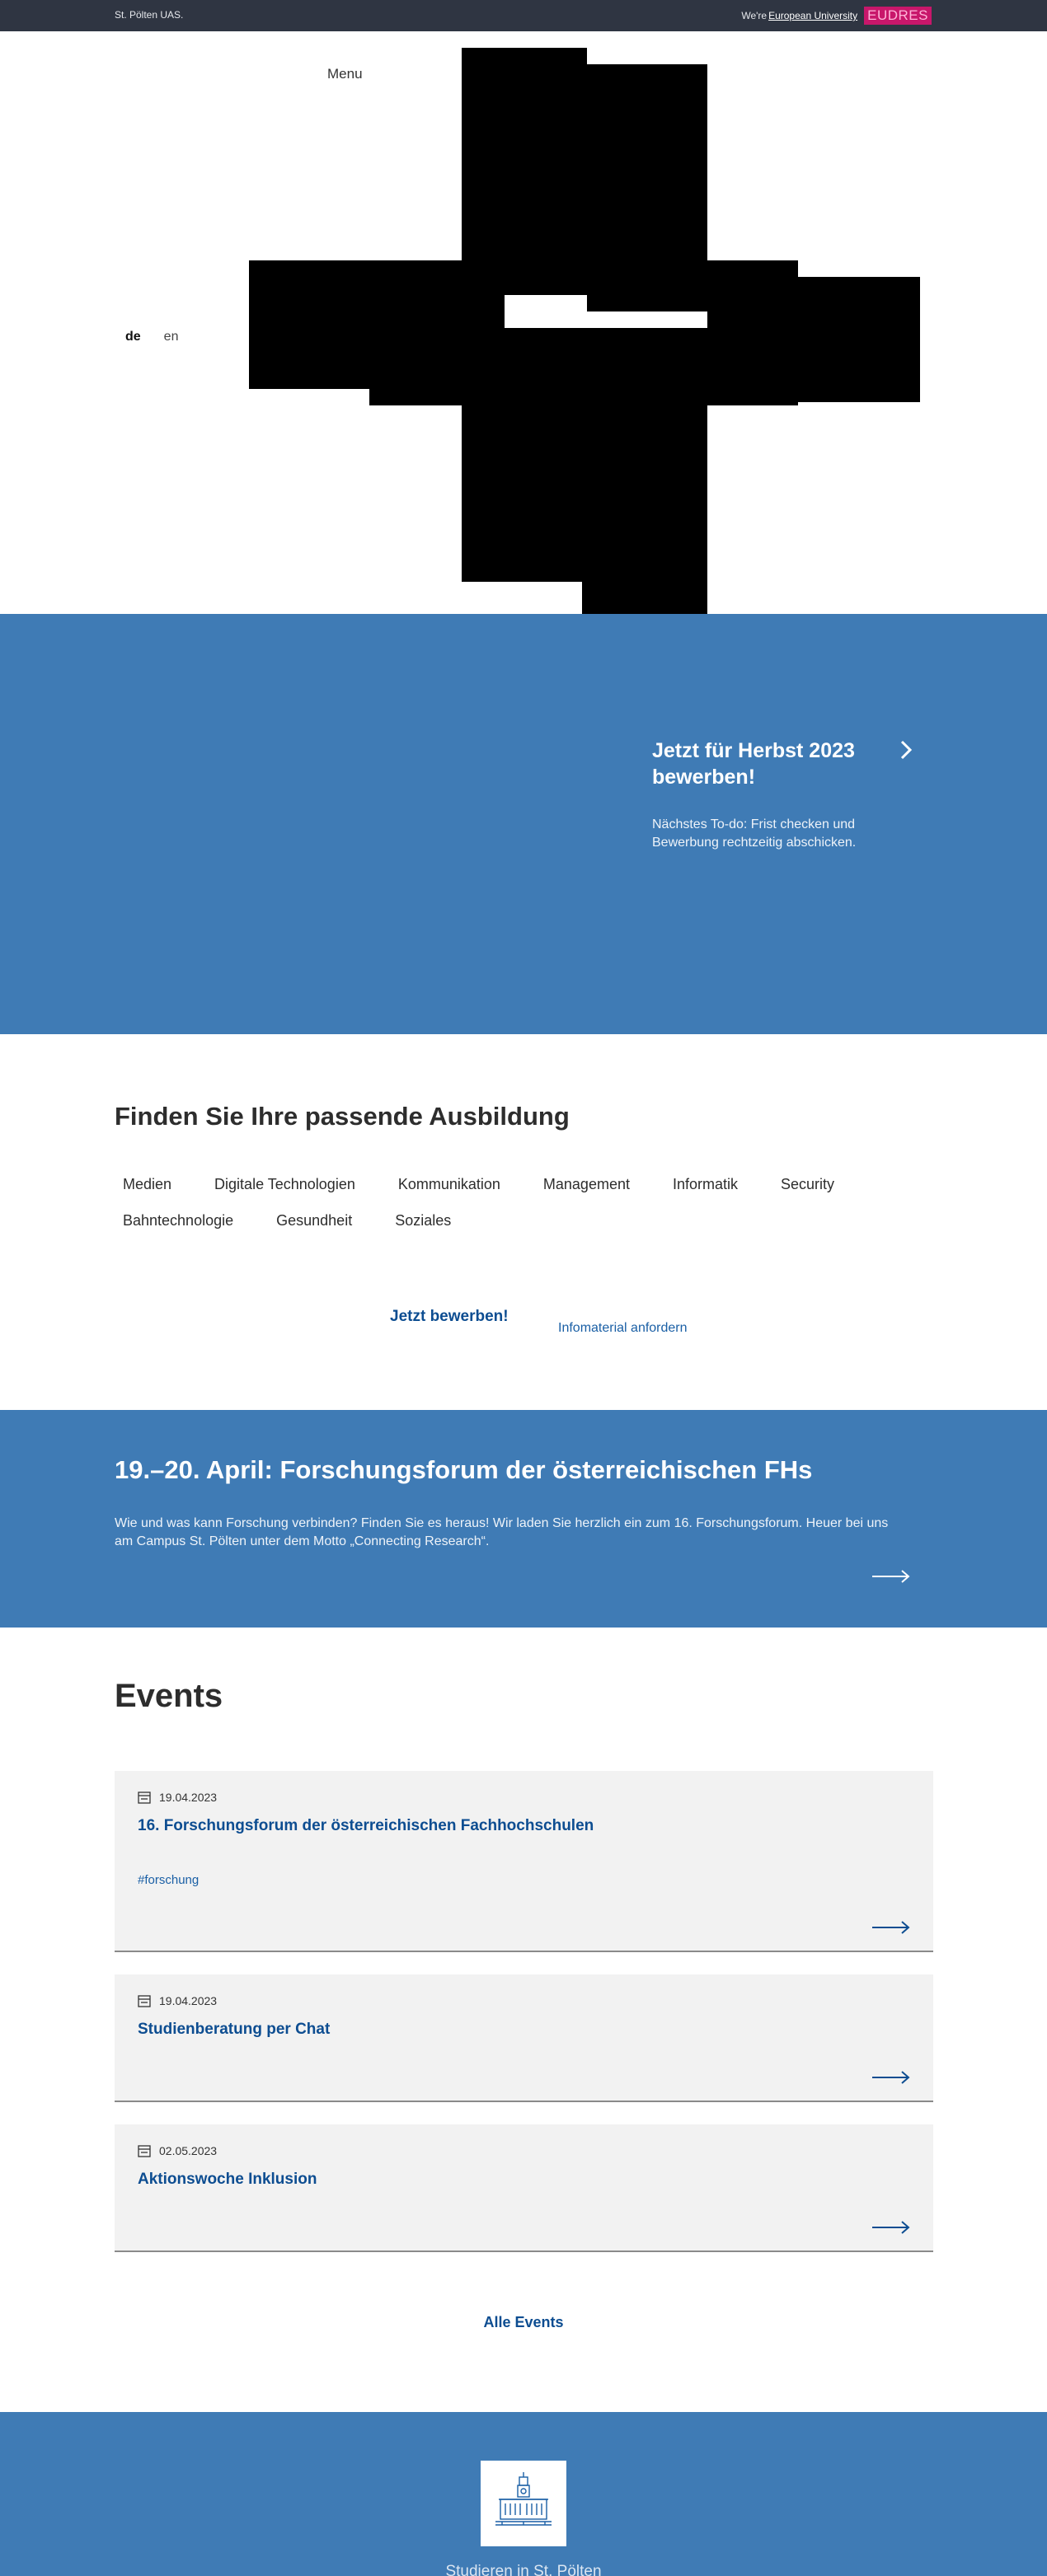 This screenshot has height=2576, width=1047. What do you see at coordinates (523, 2569) in the screenshot?
I see `footer-caption: Studieren in St. Pölten` at bounding box center [523, 2569].